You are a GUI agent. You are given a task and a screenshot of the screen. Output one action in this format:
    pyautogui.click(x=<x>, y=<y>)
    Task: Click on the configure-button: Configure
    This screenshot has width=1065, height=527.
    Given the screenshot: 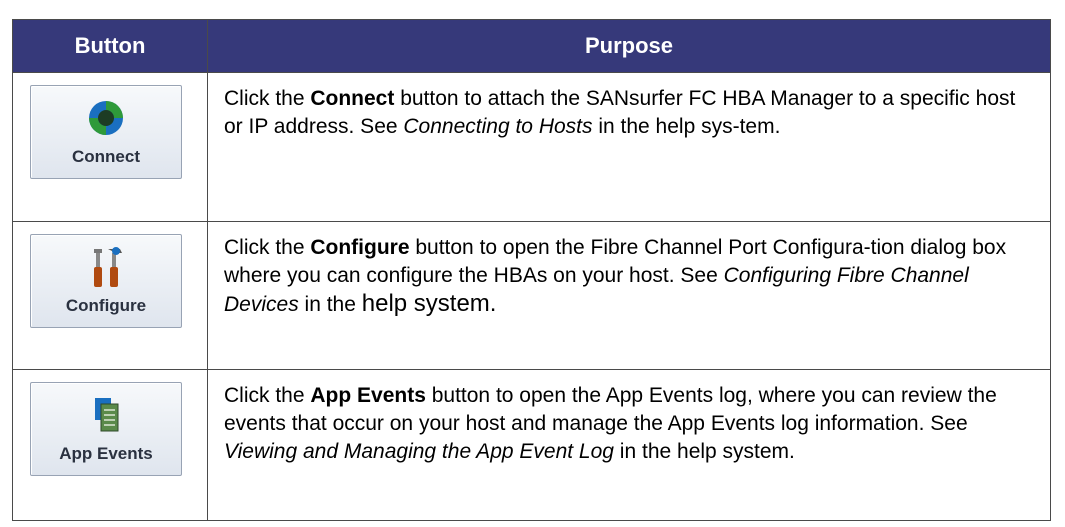 What is the action you would take?
    pyautogui.click(x=106, y=280)
    